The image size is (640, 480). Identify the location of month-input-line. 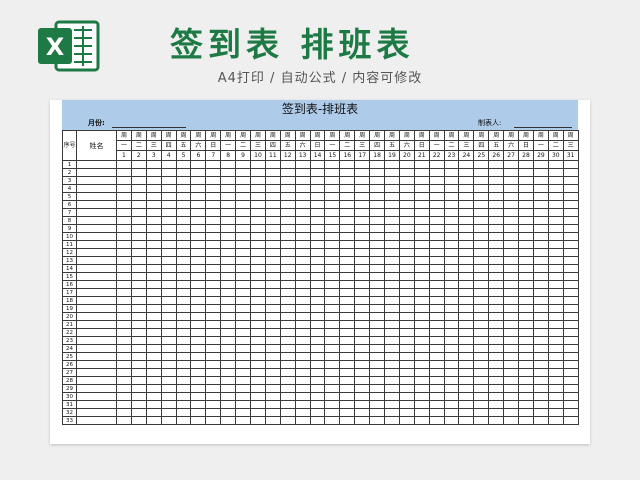
(149, 127).